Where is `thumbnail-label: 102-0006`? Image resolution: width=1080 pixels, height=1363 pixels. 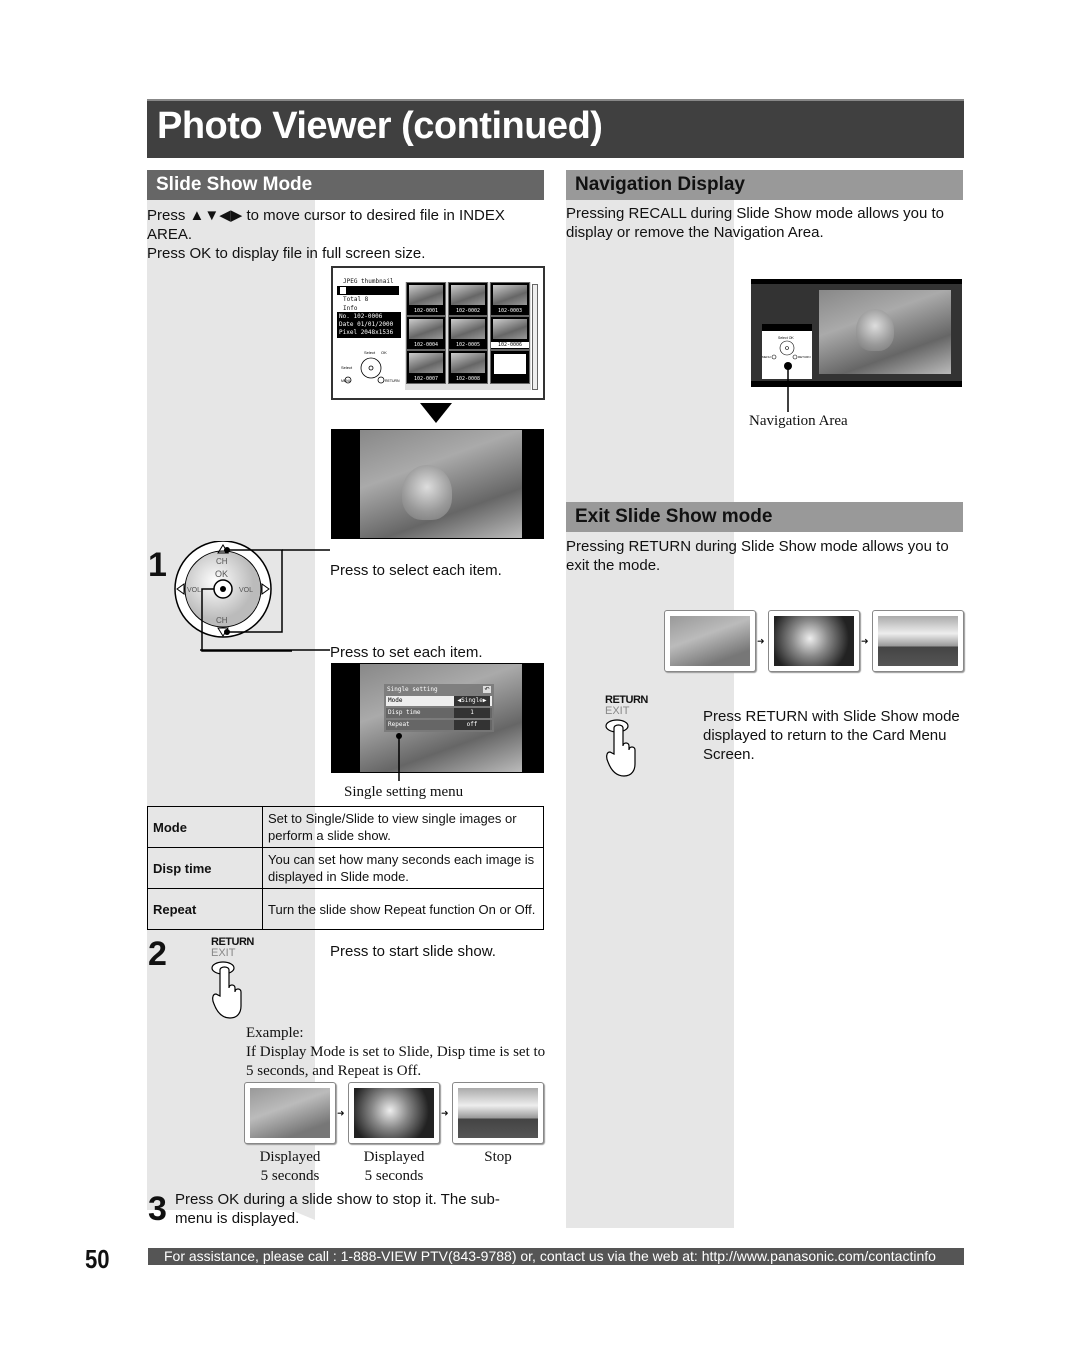
thumbnail-label: 102-0006 is located at coordinates (510, 345).